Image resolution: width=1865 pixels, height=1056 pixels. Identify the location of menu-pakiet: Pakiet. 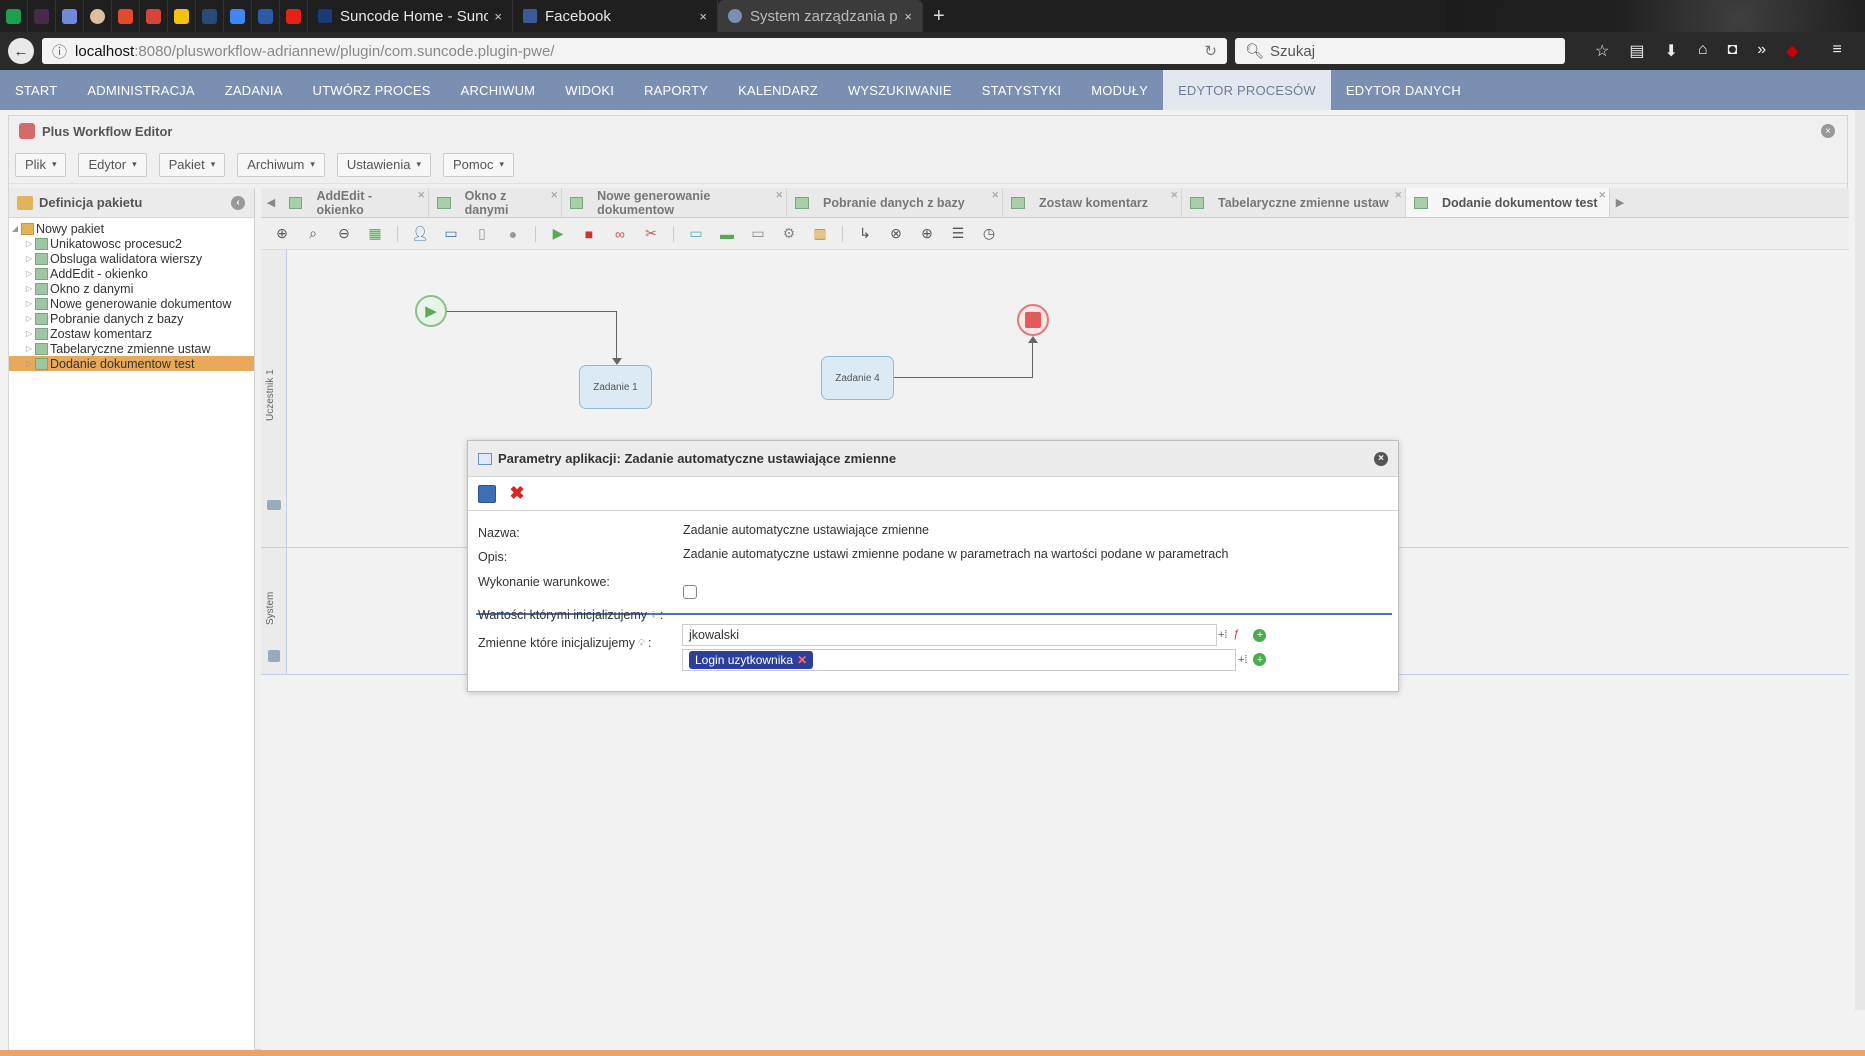
(192, 164).